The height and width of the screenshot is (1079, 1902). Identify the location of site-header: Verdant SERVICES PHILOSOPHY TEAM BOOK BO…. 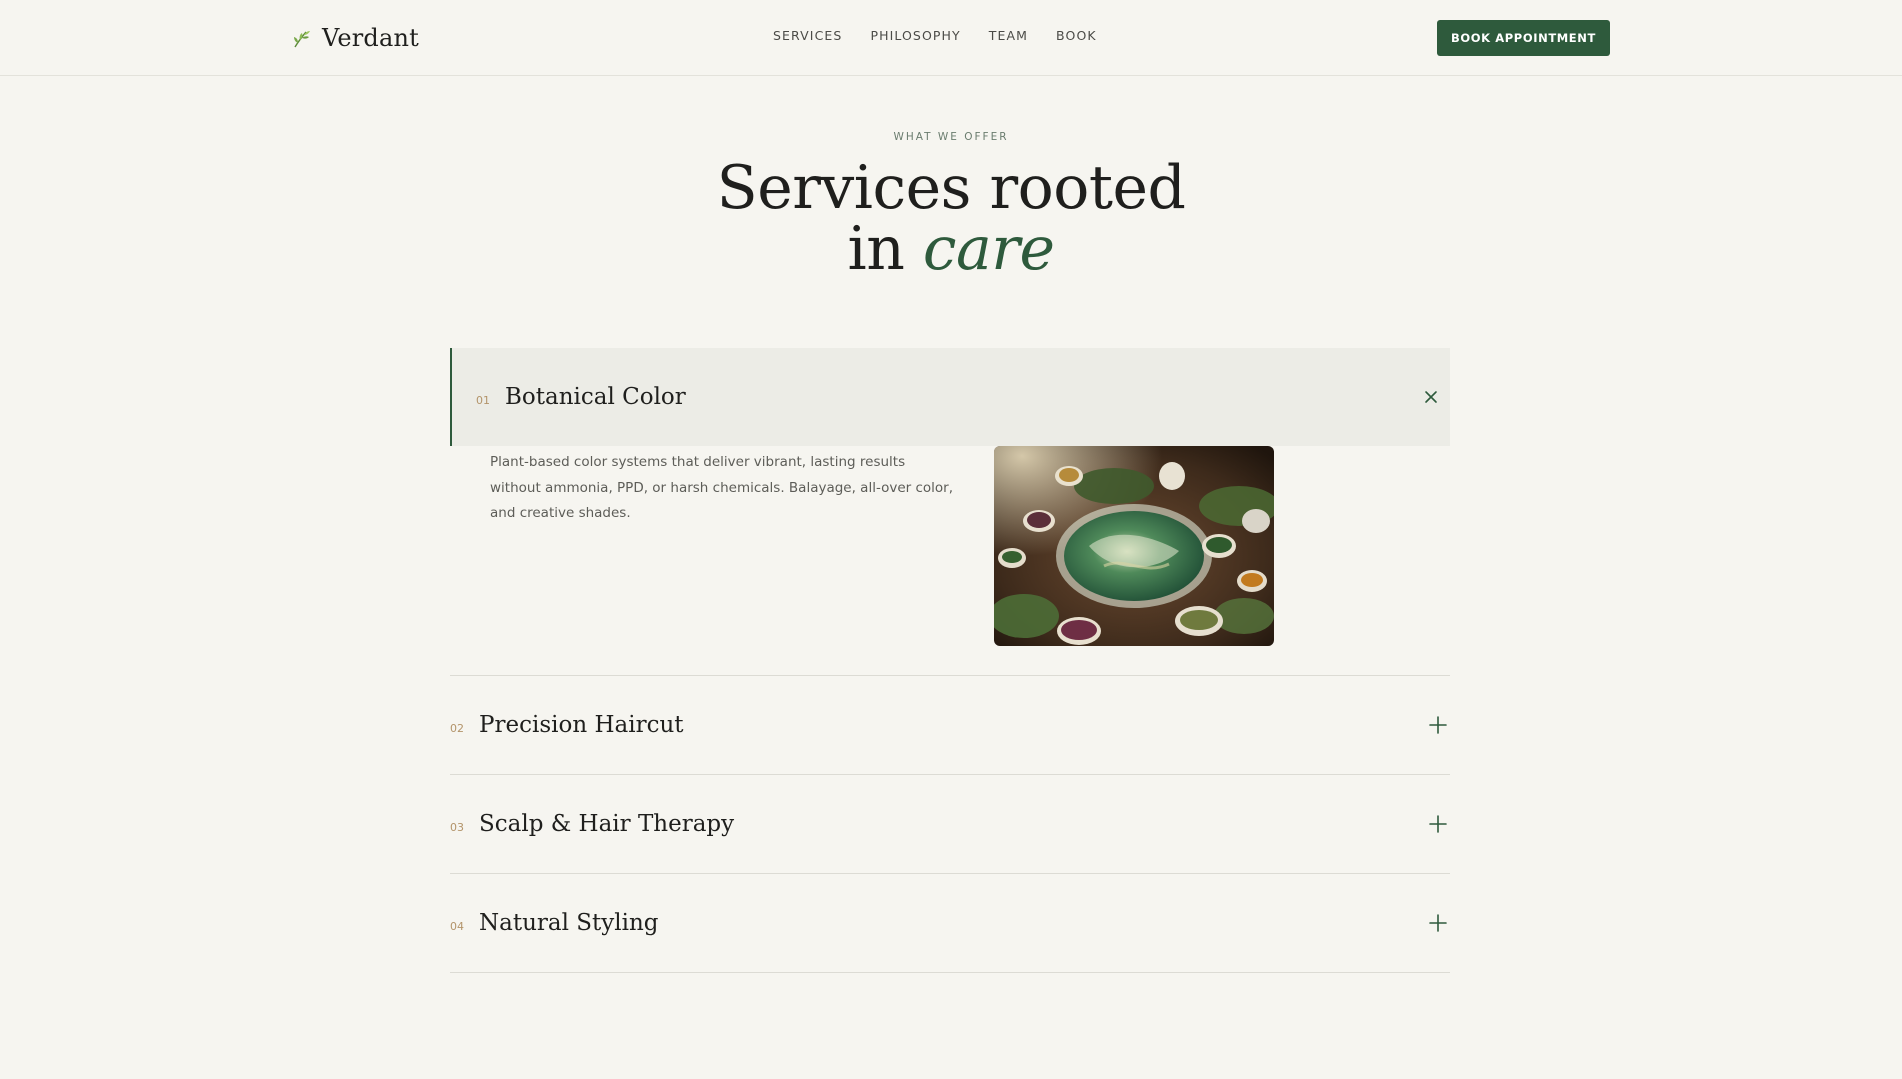
(951, 38).